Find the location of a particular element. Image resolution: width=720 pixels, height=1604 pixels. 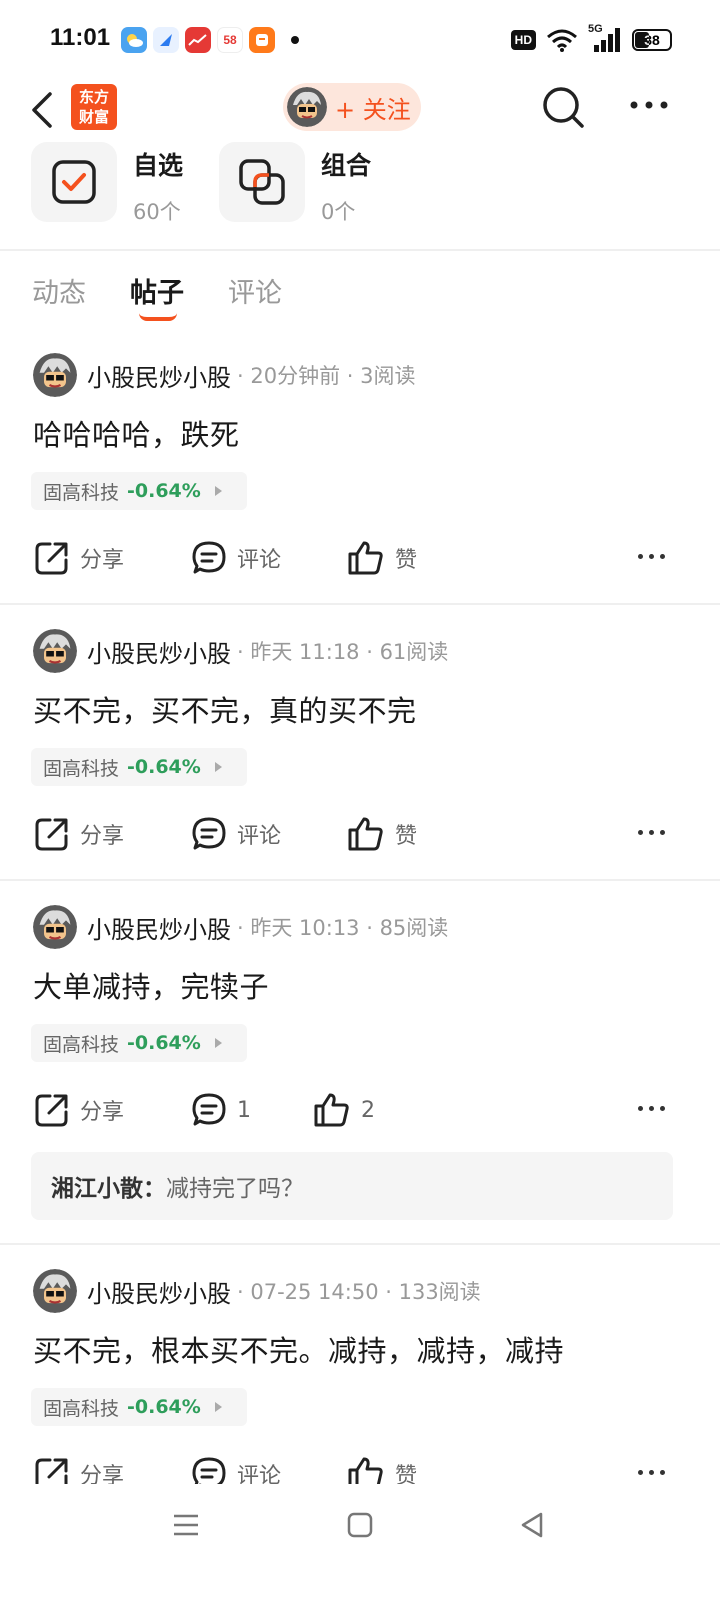

signal-icon: 5G is located at coordinates (605, 38).